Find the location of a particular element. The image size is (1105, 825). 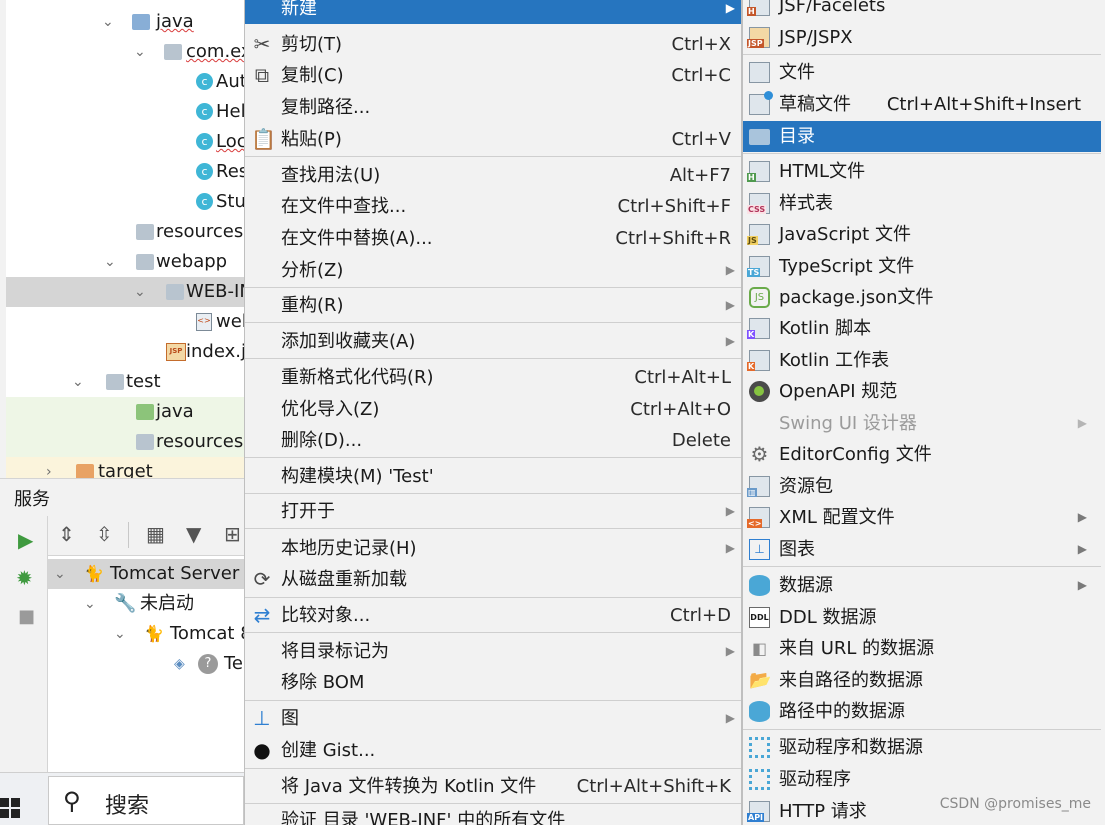

menu-item-add-to-favorites: 添加到收藏夹(A) ▶ is located at coordinates (493, 341).